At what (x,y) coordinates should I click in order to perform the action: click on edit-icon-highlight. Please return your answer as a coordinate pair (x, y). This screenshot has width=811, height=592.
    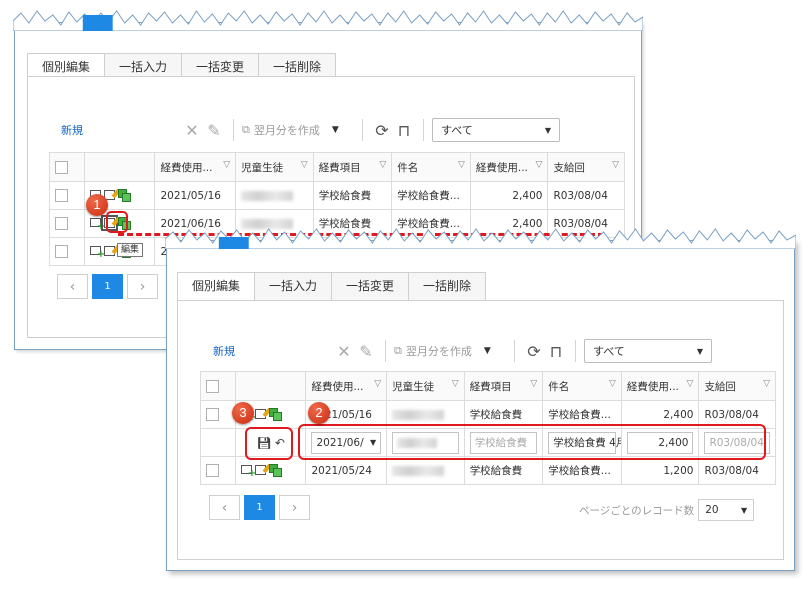
    Looking at the image, I should click on (117, 222).